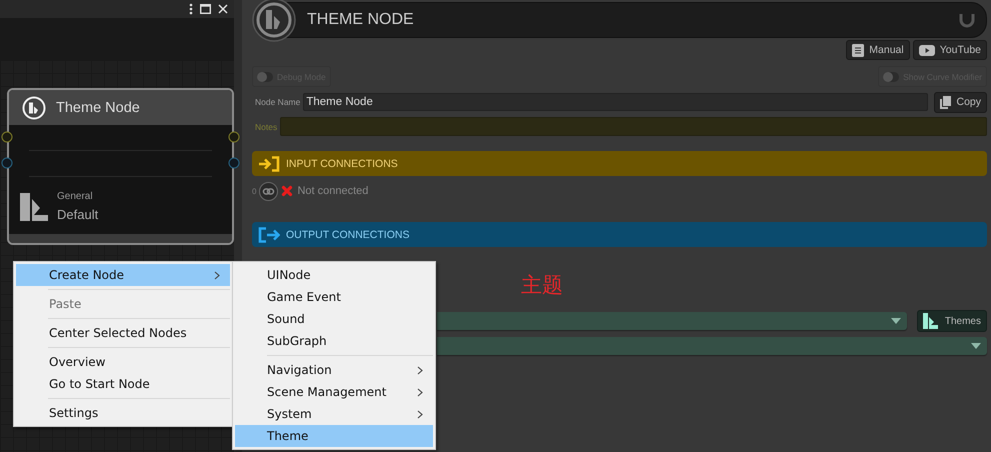  Describe the element at coordinates (967, 20) in the screenshot. I see `u-logo-icon` at that location.